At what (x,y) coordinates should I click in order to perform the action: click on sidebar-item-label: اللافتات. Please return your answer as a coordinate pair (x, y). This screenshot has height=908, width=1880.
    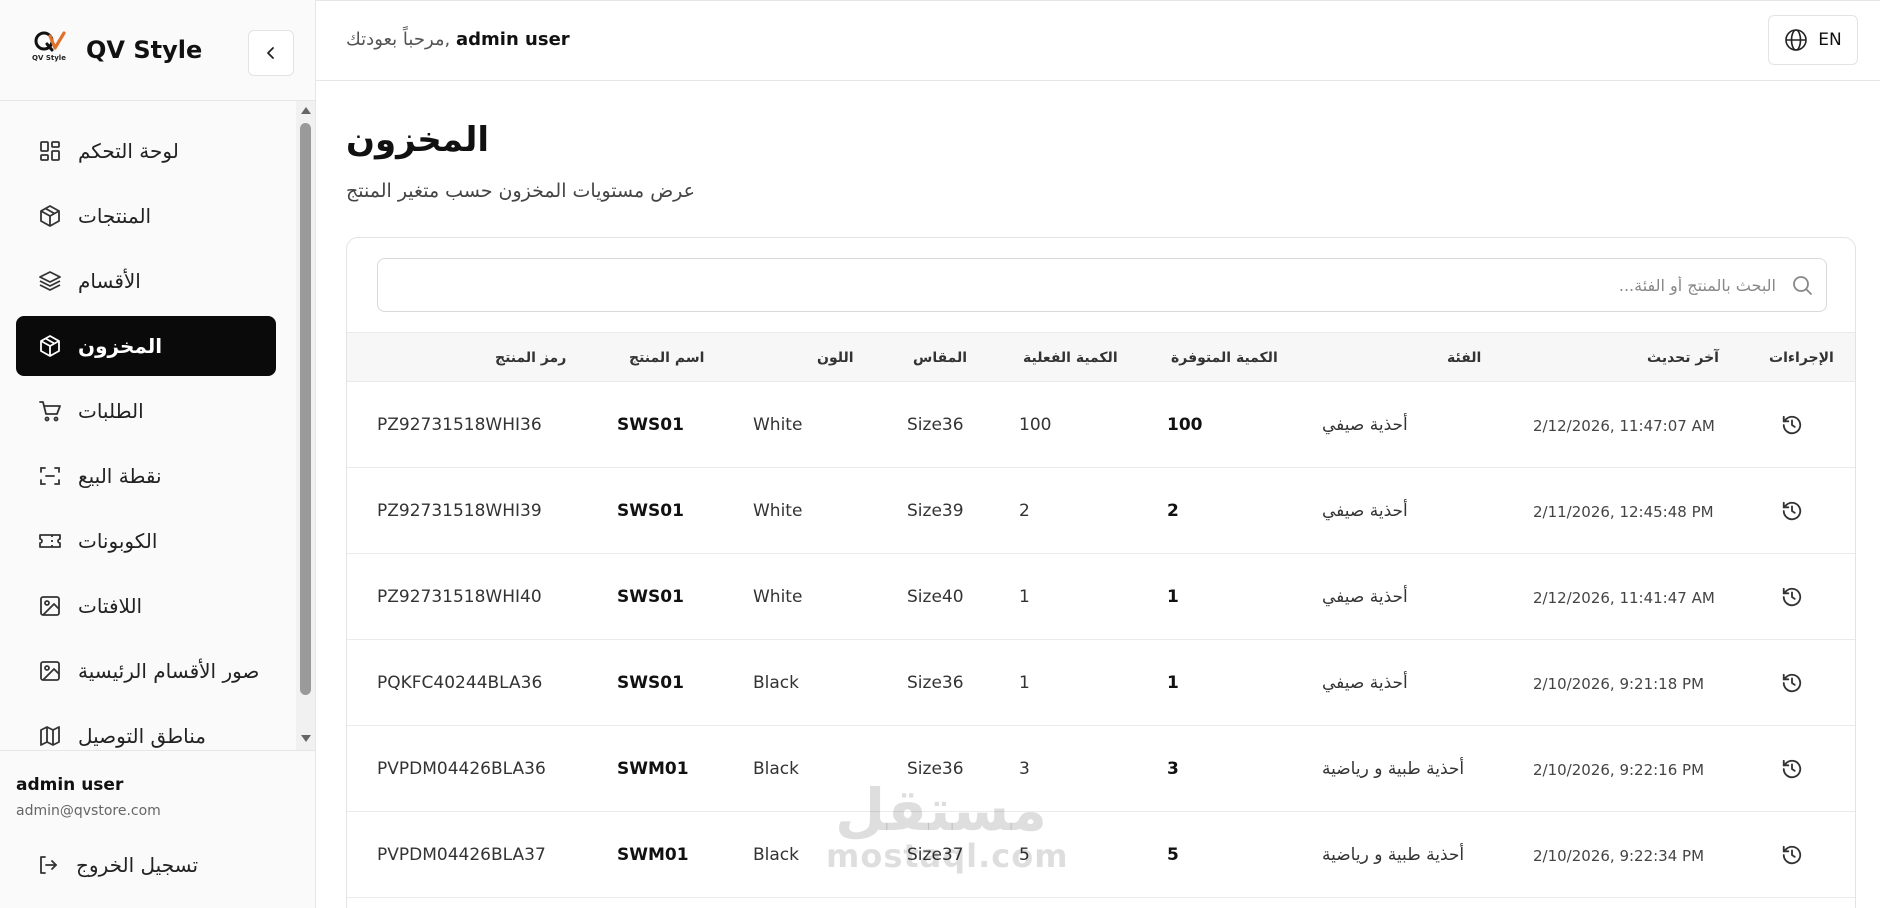
    Looking at the image, I should click on (110, 606).